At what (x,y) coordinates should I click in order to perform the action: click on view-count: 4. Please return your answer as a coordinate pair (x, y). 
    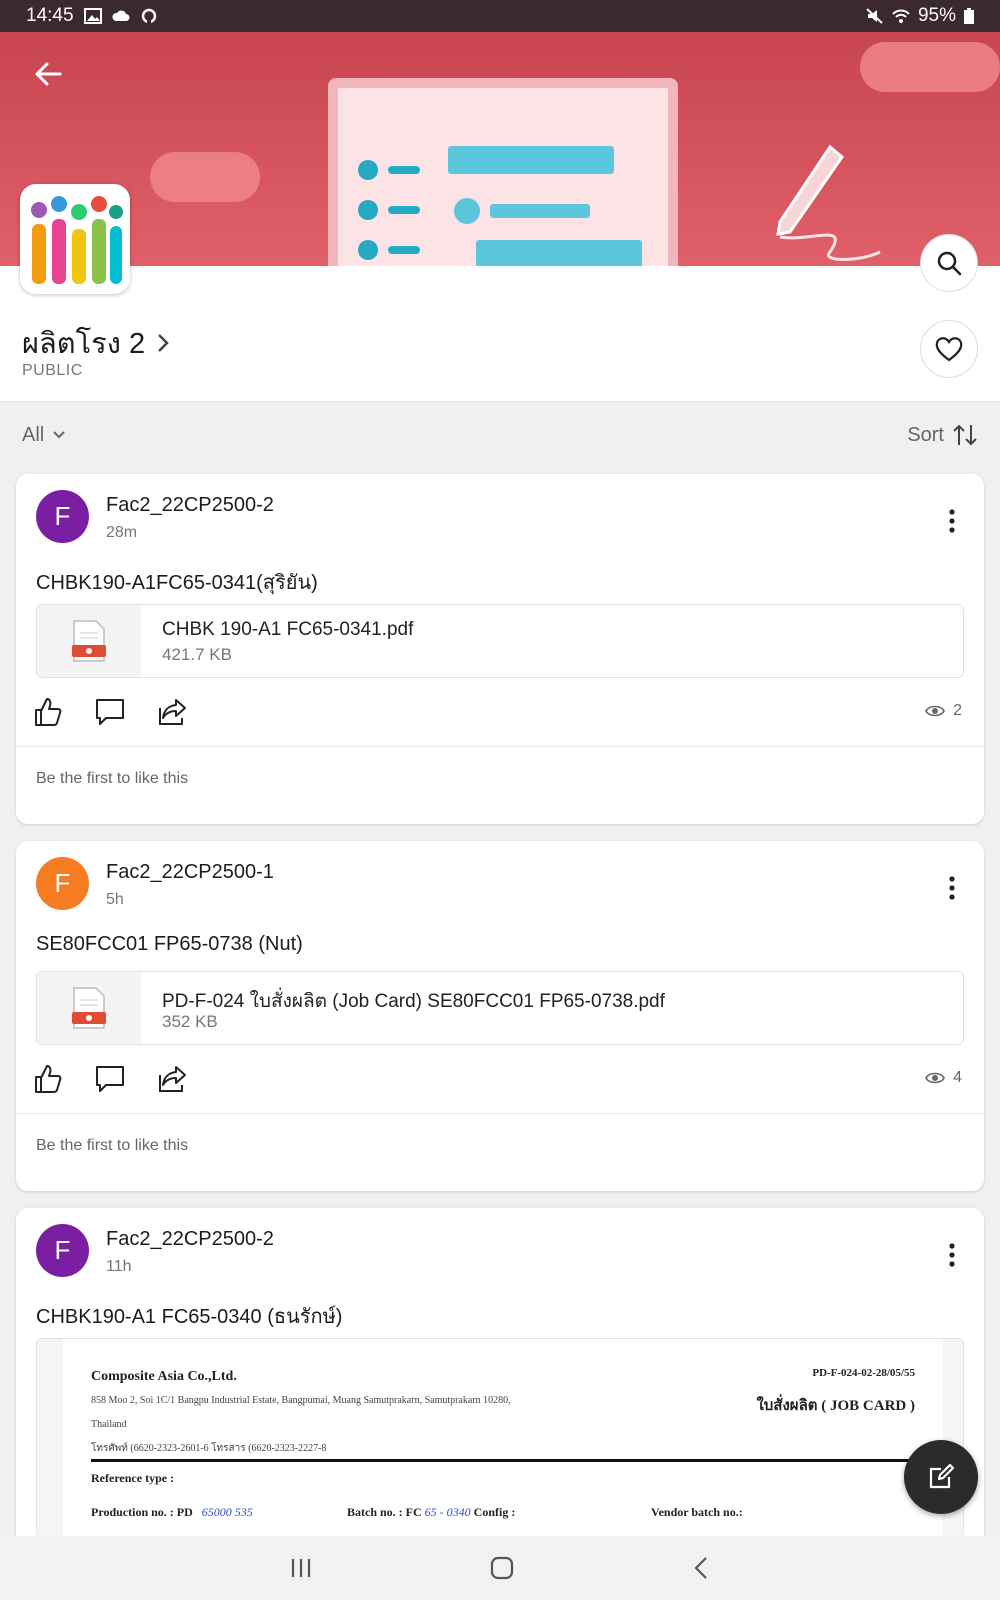
    Looking at the image, I should click on (943, 1078).